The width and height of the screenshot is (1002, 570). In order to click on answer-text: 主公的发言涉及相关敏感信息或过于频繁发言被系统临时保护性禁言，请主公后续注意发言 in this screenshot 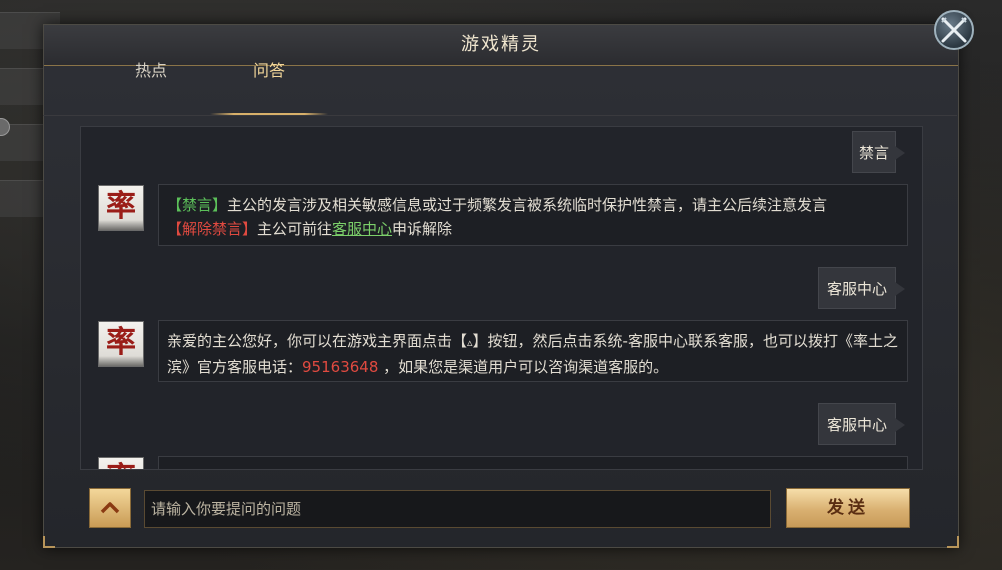, I will do `click(527, 205)`.